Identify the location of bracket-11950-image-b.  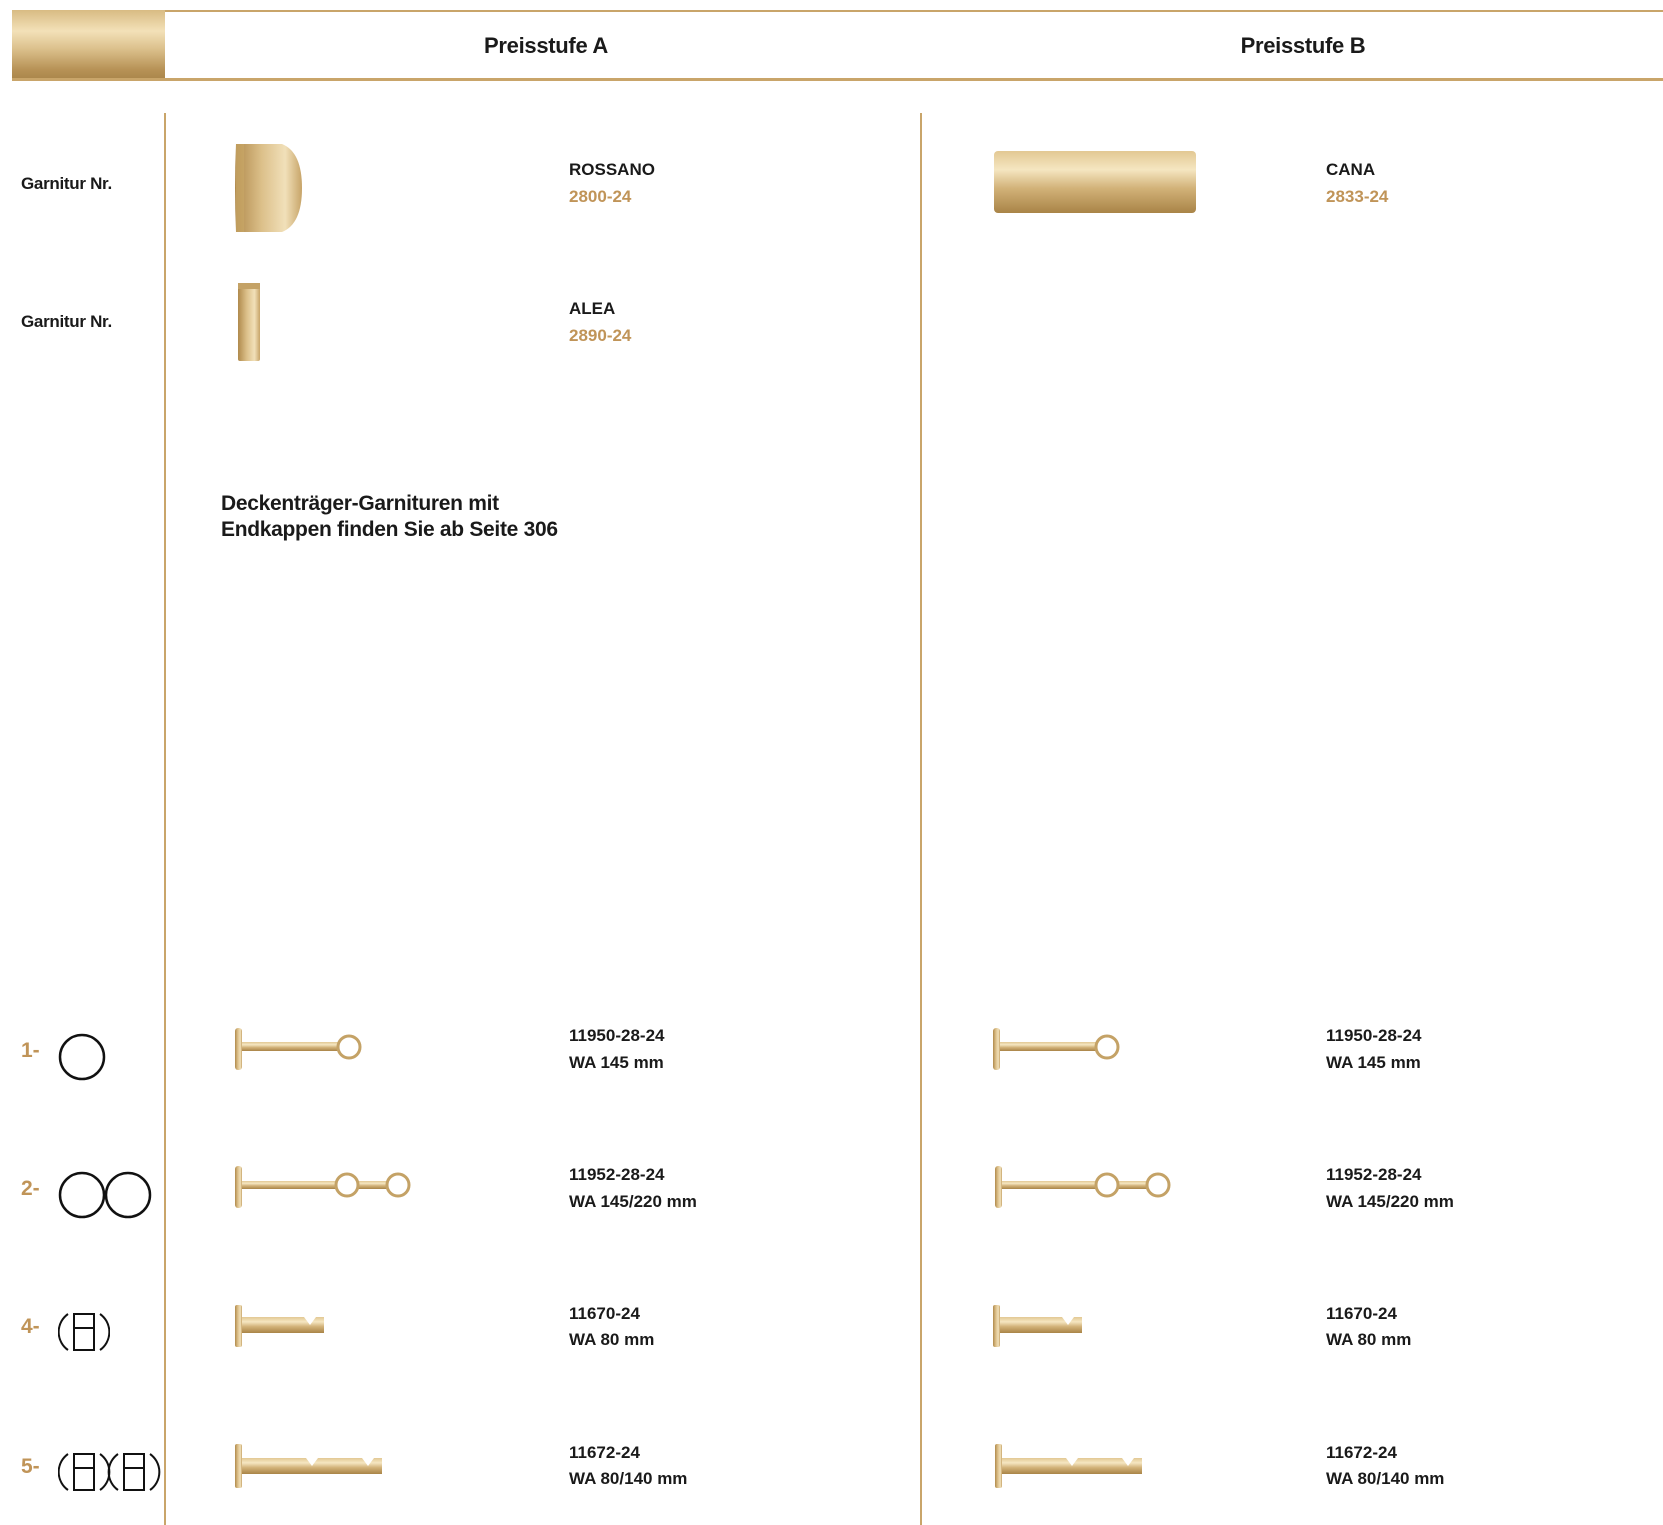
(1056, 1049).